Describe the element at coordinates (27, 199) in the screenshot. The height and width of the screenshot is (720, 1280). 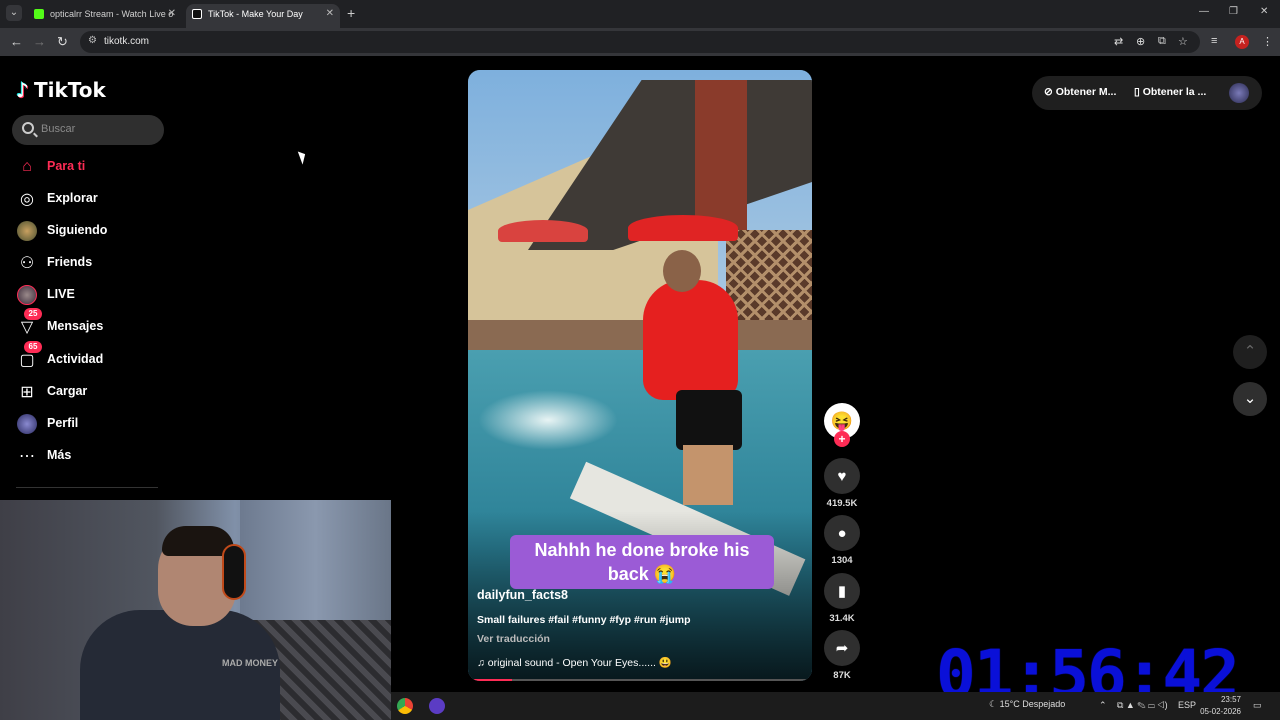
I see `compass-icon: ◎` at that location.